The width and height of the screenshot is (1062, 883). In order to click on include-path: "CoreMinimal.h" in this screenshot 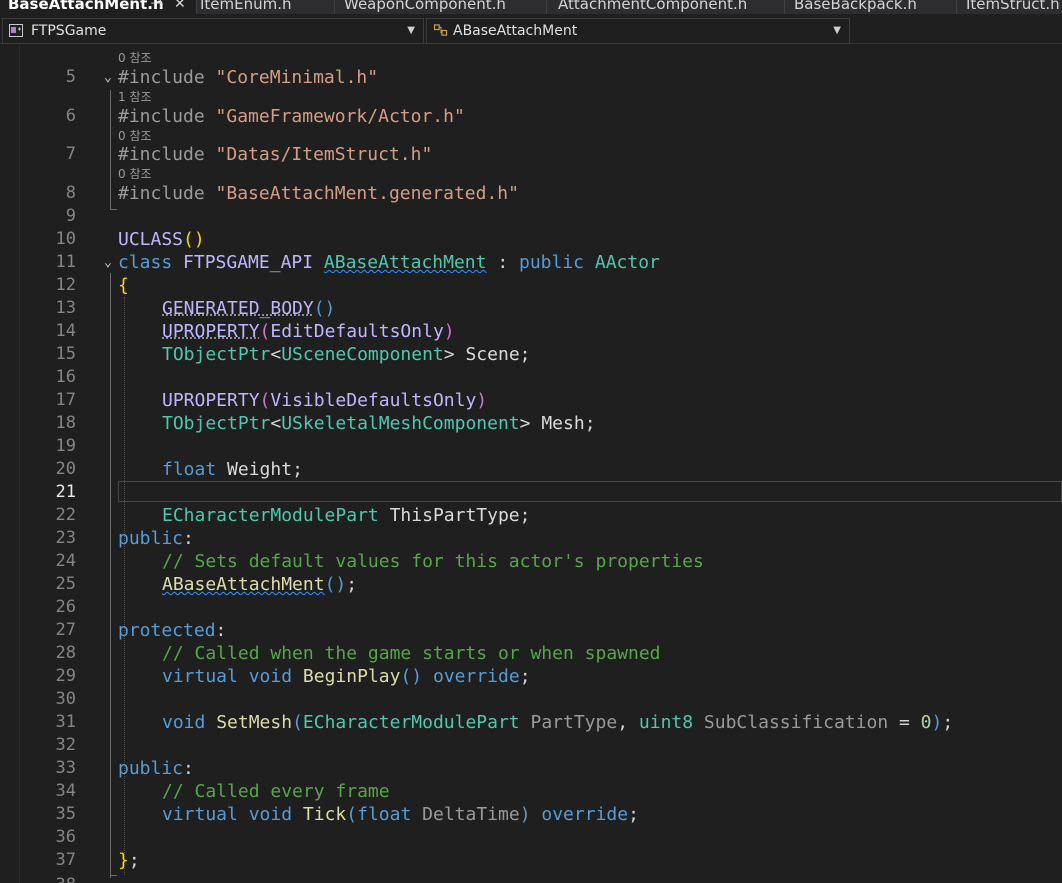, I will do `click(297, 77)`.